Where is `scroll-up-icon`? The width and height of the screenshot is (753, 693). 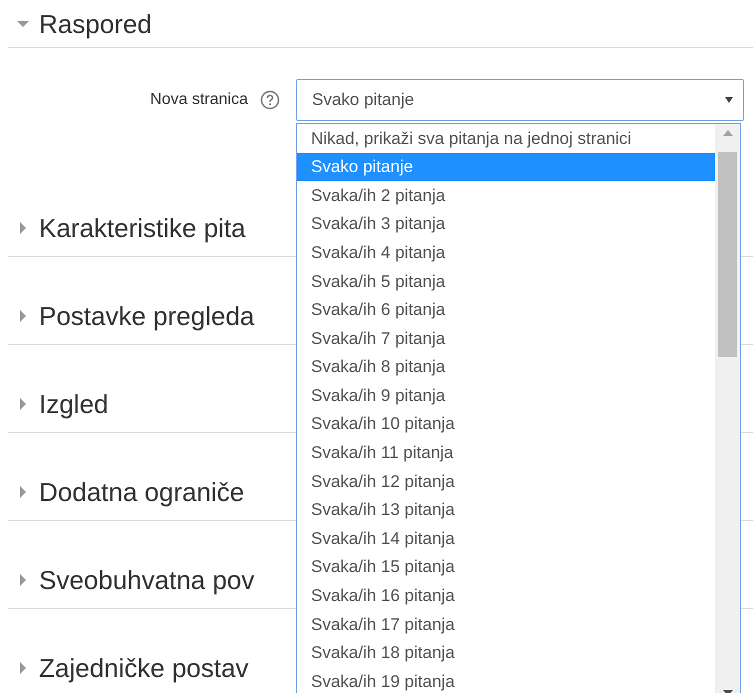 scroll-up-icon is located at coordinates (727, 133).